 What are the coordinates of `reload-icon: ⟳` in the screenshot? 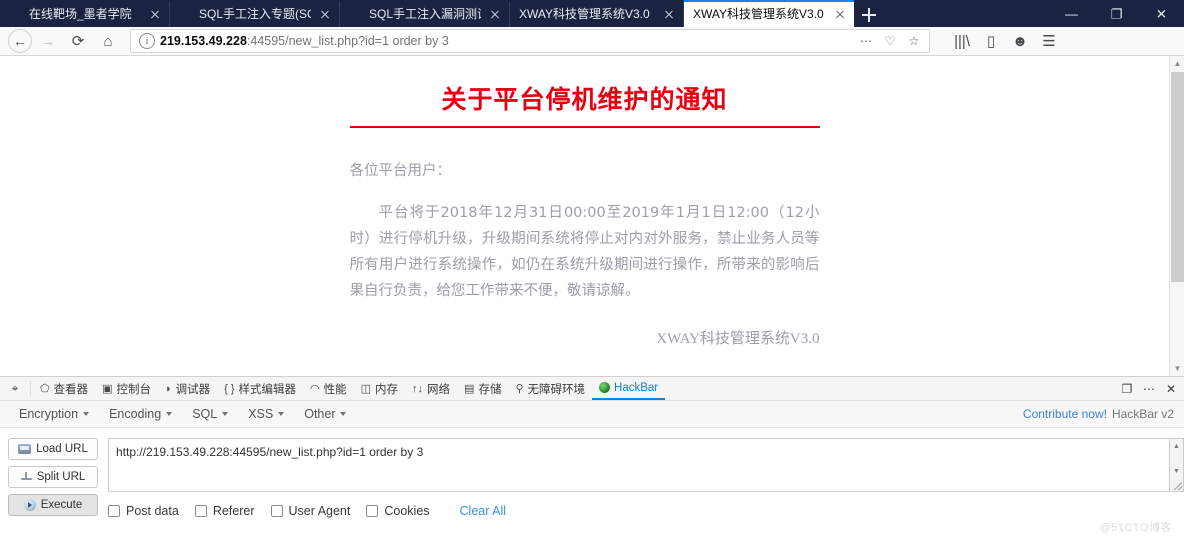 It's located at (78, 41).